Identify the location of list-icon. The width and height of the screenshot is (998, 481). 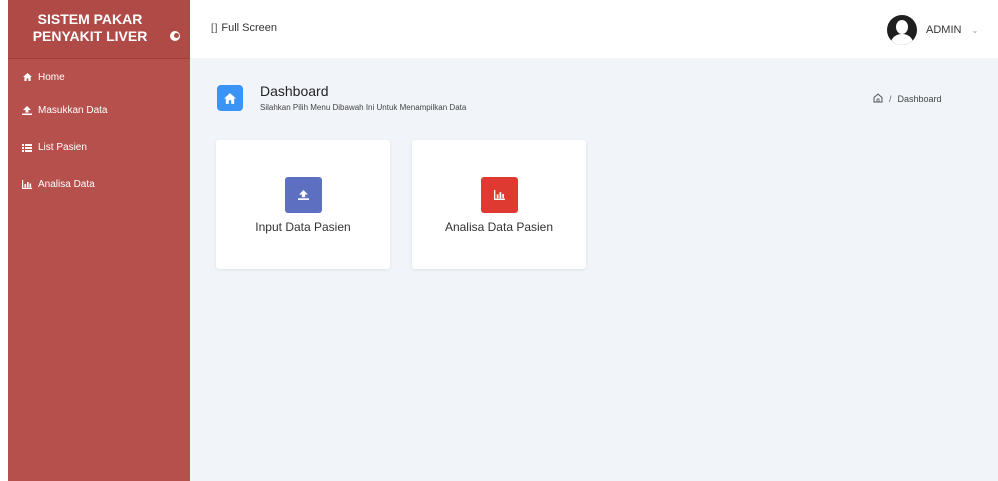
(27, 147).